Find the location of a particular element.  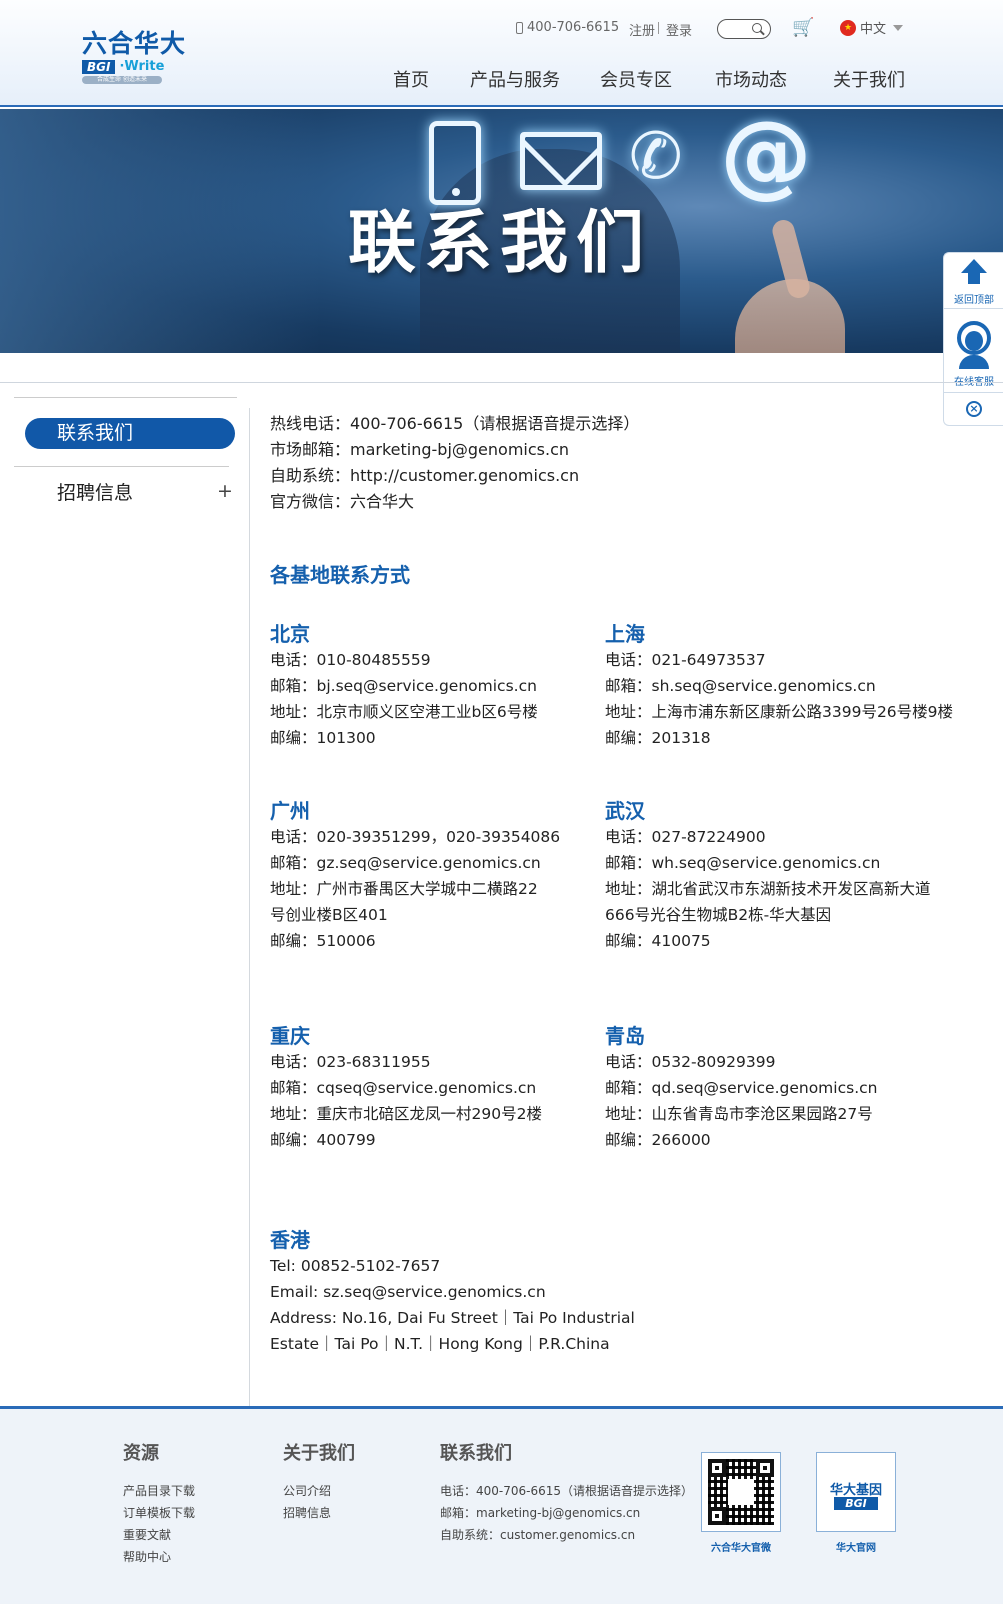

footer-link: 招聘信息 is located at coordinates (307, 1512).